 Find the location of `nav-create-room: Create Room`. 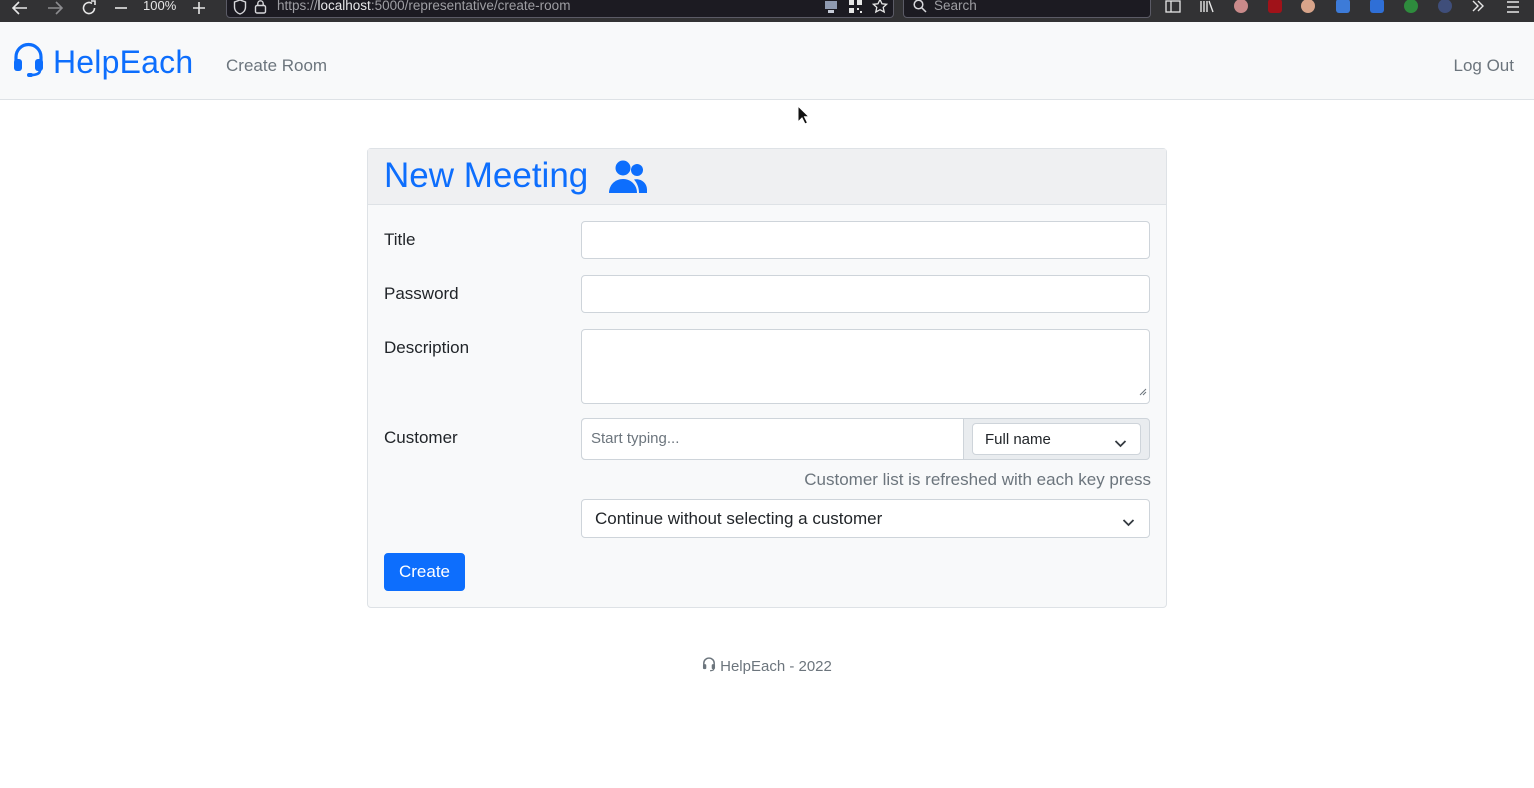

nav-create-room: Create Room is located at coordinates (276, 66).